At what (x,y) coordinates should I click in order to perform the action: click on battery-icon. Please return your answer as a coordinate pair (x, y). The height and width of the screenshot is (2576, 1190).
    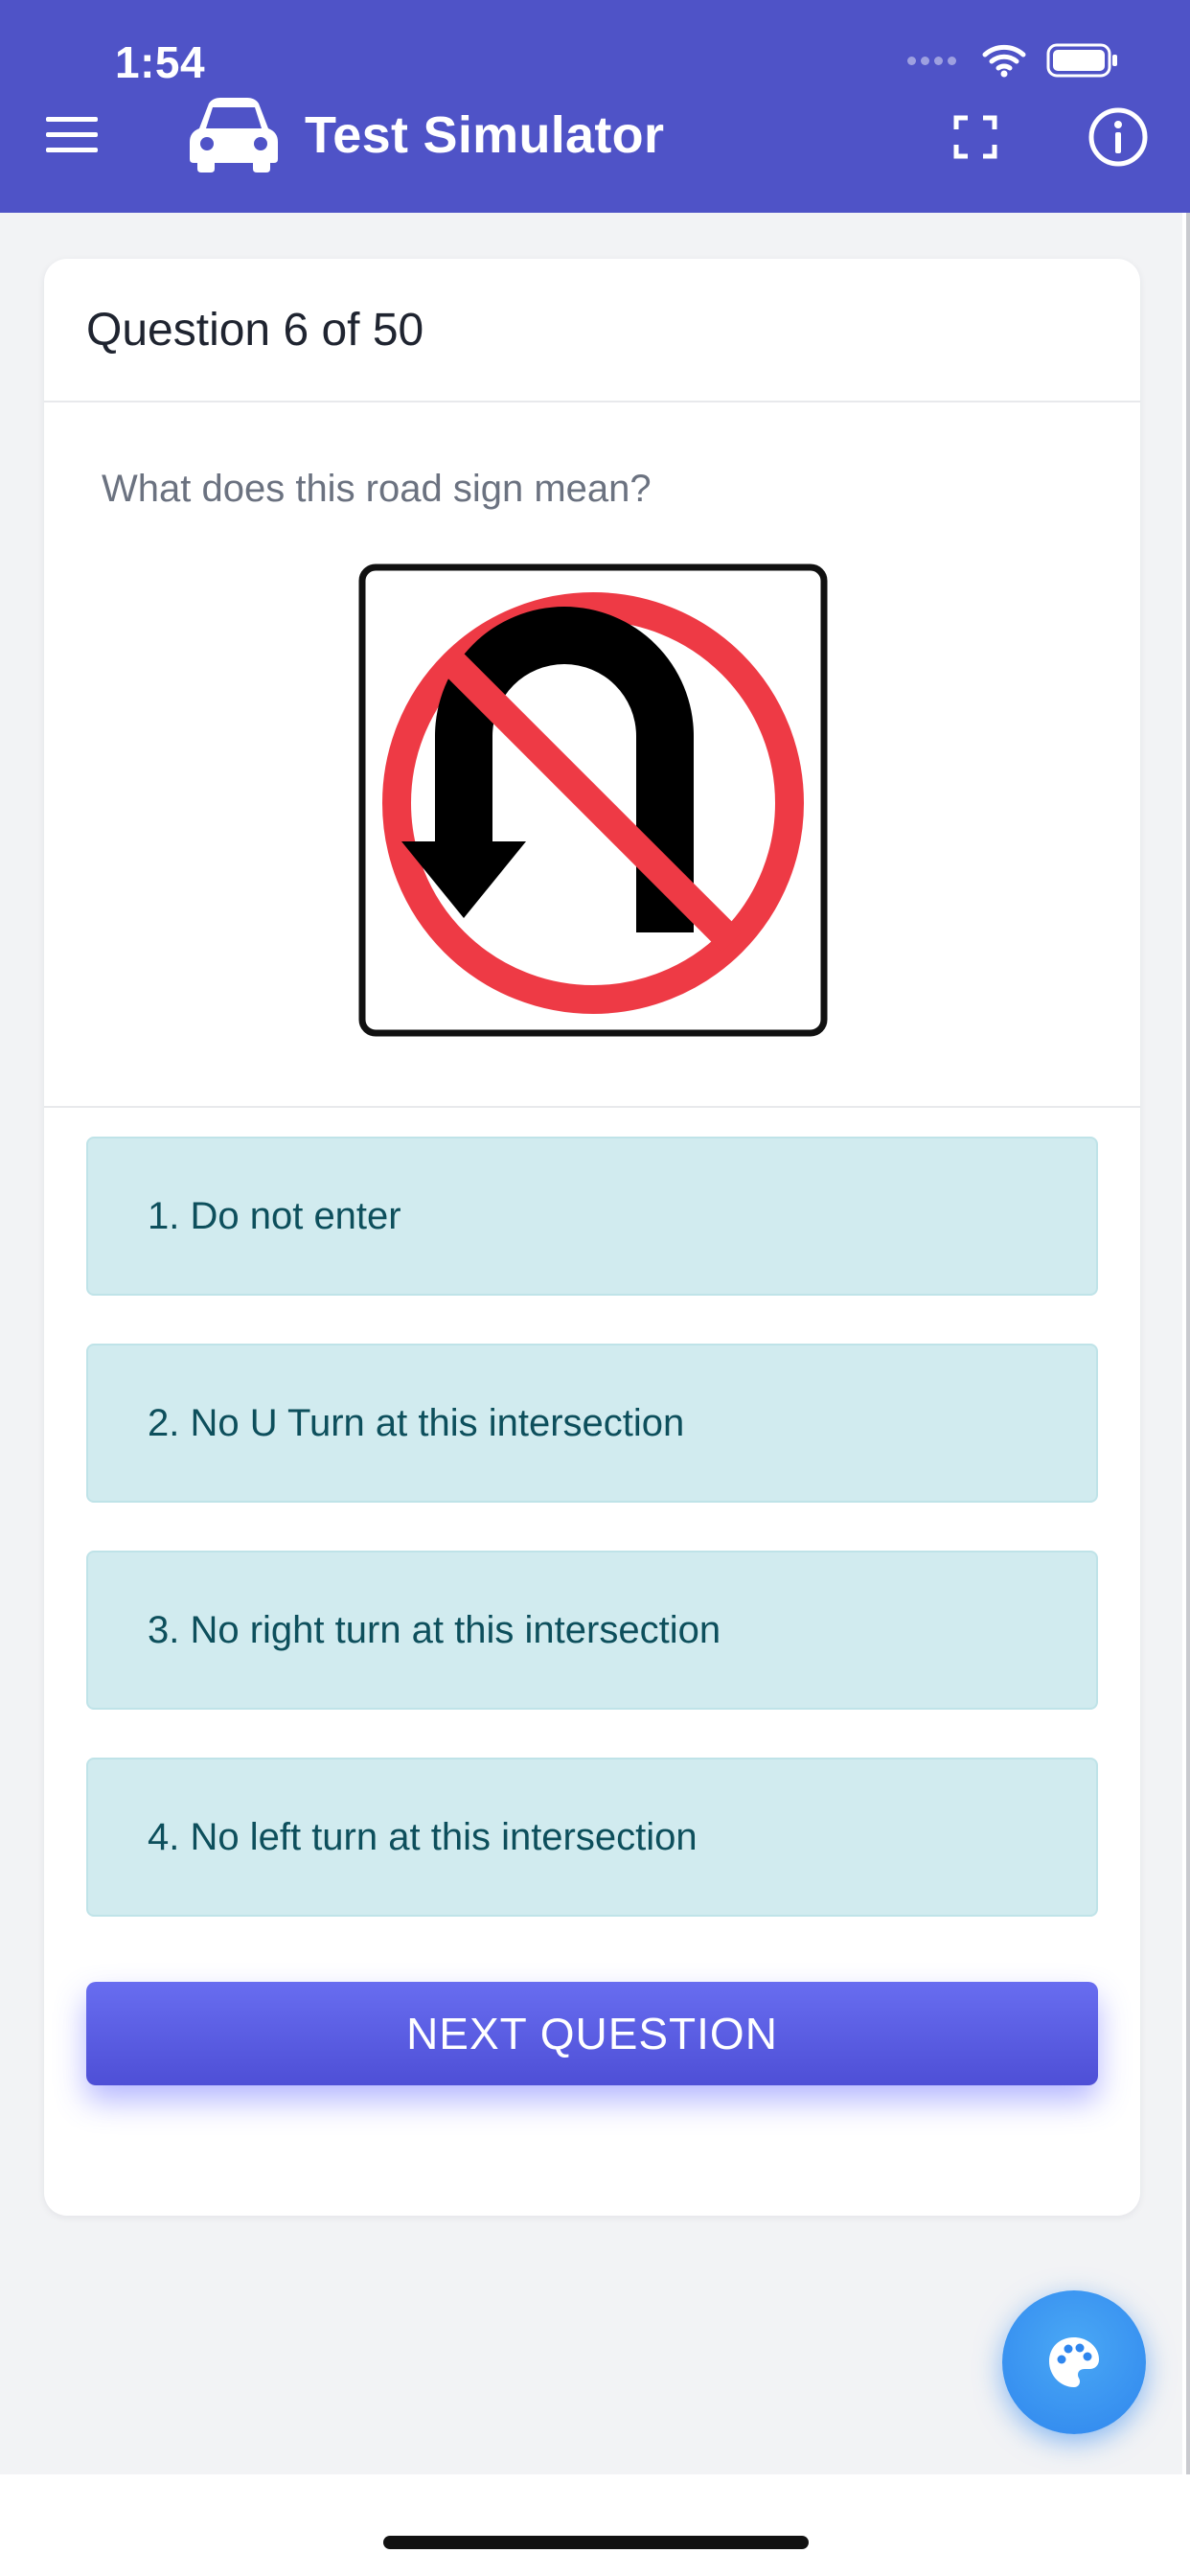
    Looking at the image, I should click on (1081, 60).